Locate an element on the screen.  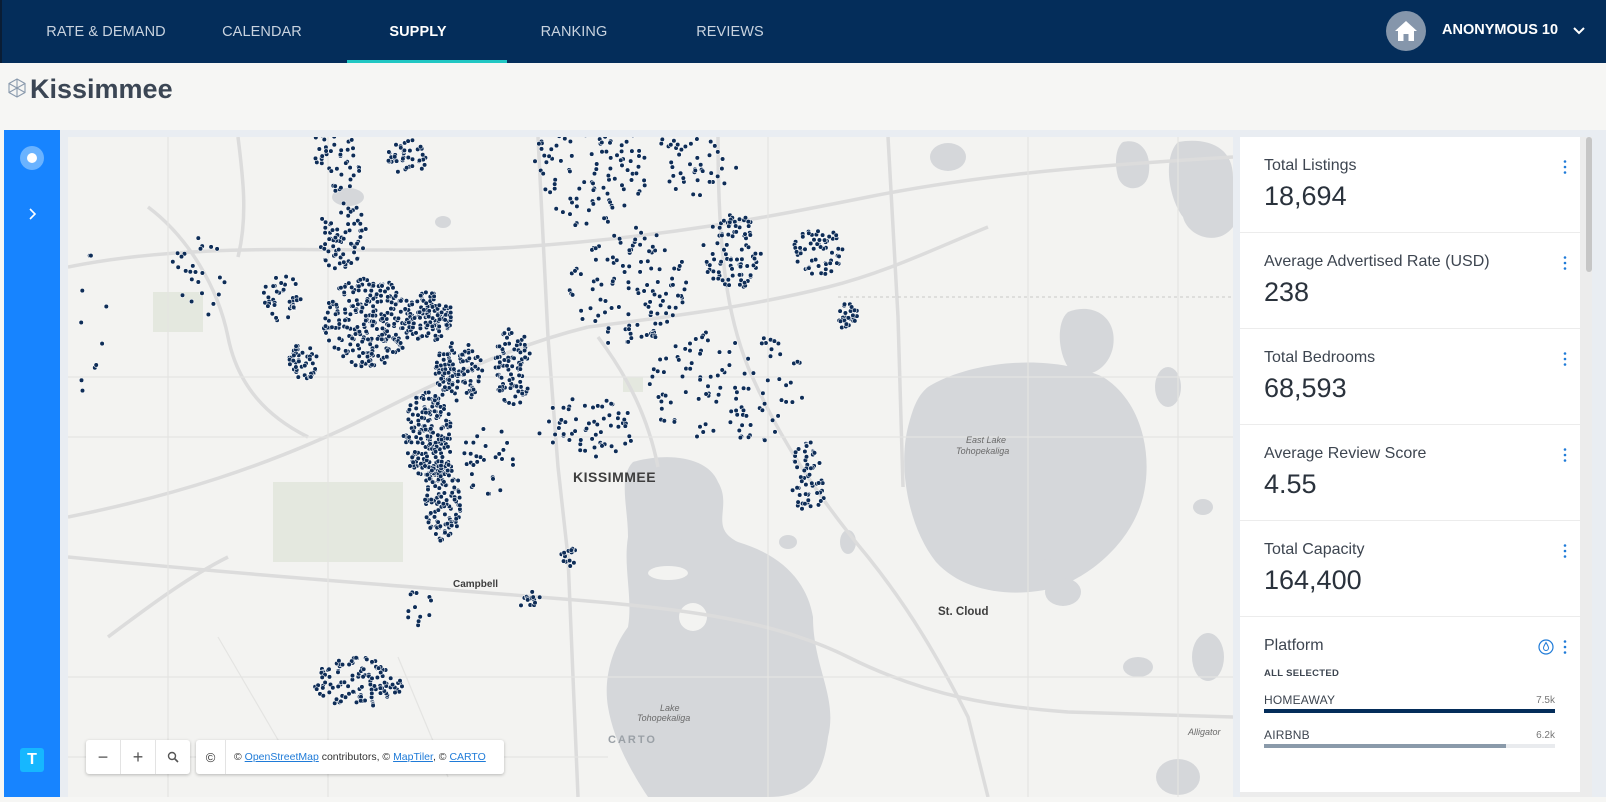
t-badge-button: T is located at coordinates (32, 760).